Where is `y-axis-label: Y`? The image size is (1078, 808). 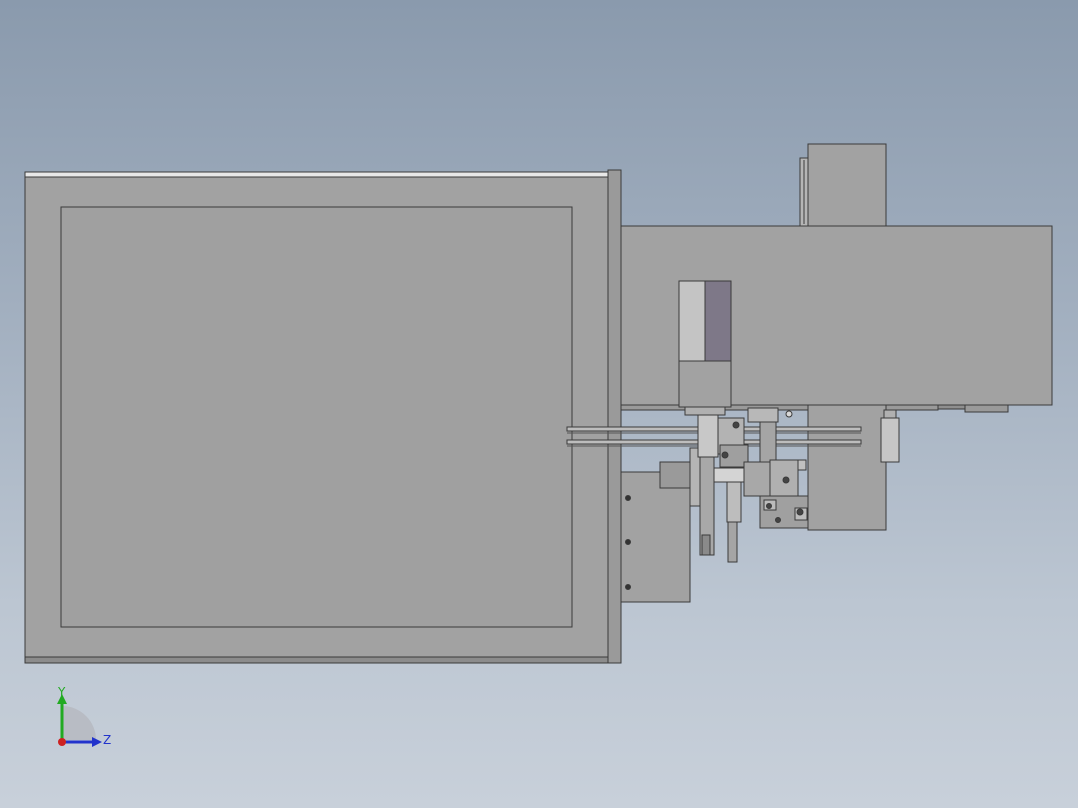
y-axis-label: Y is located at coordinates (61, 692).